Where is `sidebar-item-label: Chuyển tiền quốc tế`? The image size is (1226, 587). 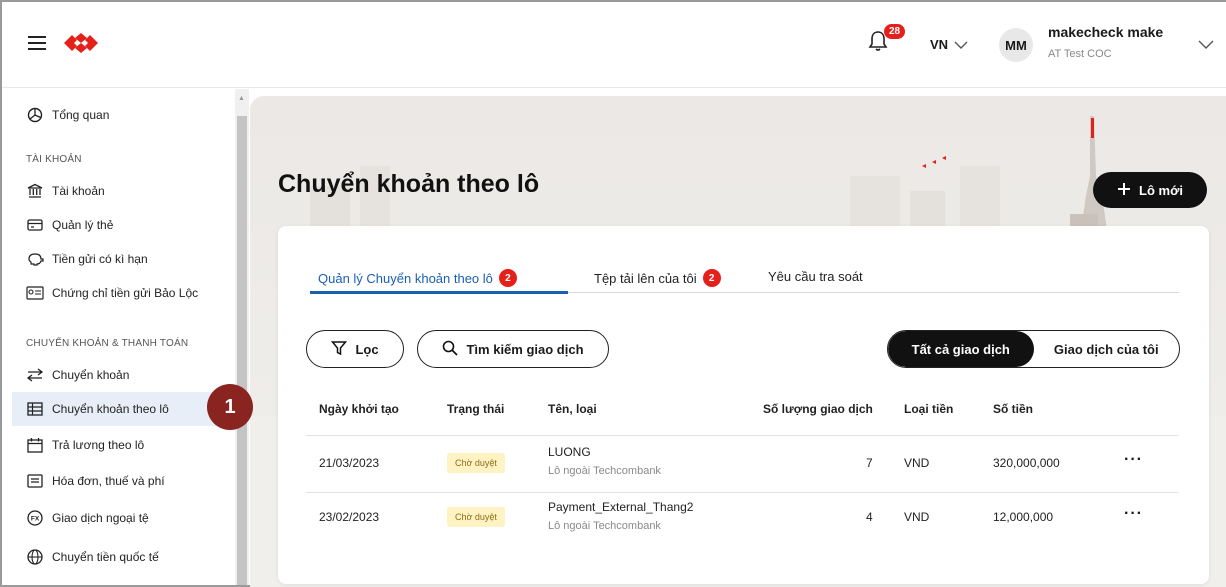
sidebar-item-label: Chuyển tiền quốc tế is located at coordinates (105, 557).